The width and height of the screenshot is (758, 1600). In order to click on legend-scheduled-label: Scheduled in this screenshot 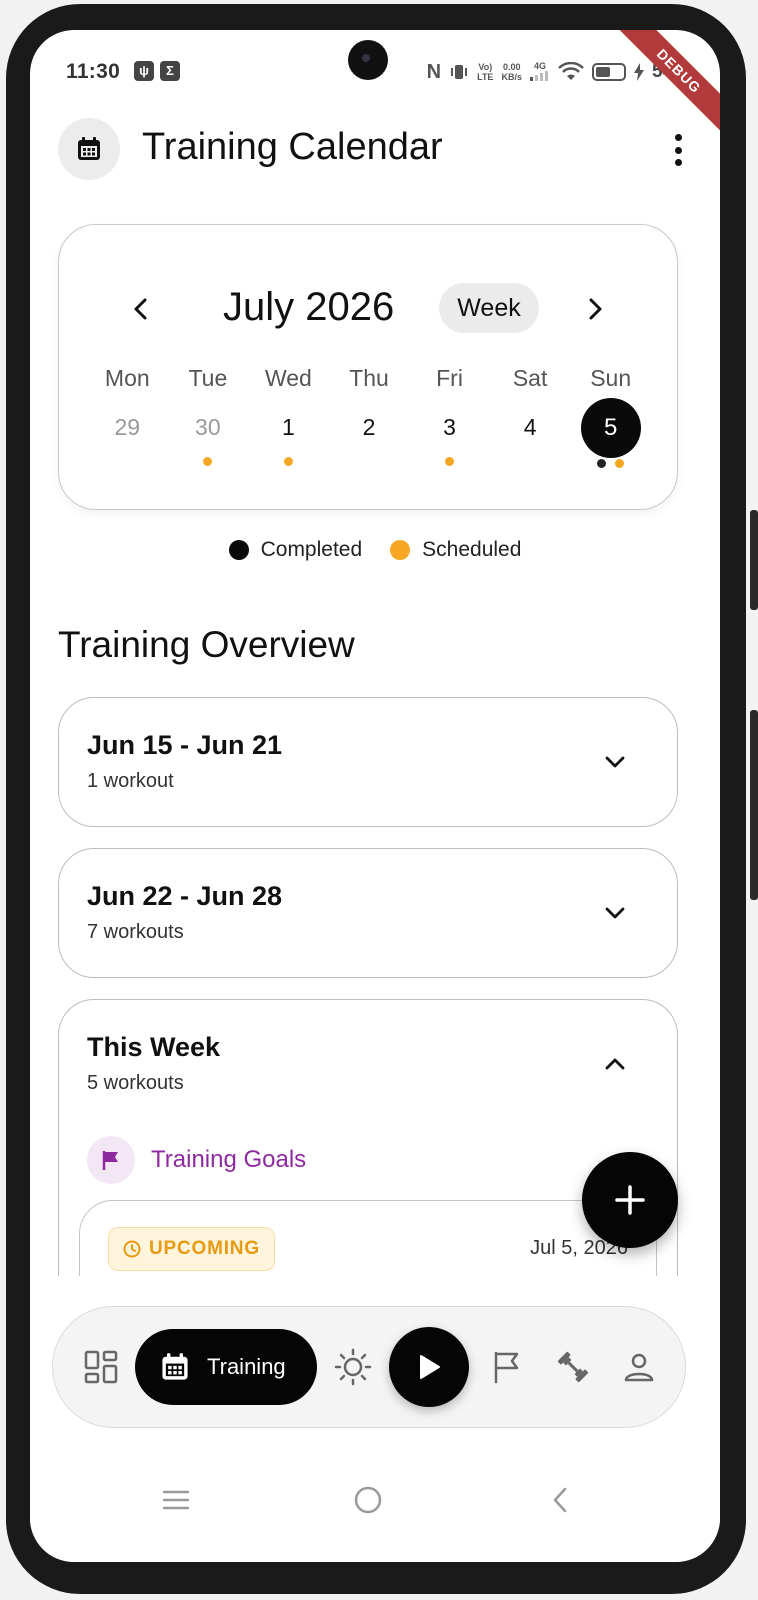, I will do `click(472, 549)`.